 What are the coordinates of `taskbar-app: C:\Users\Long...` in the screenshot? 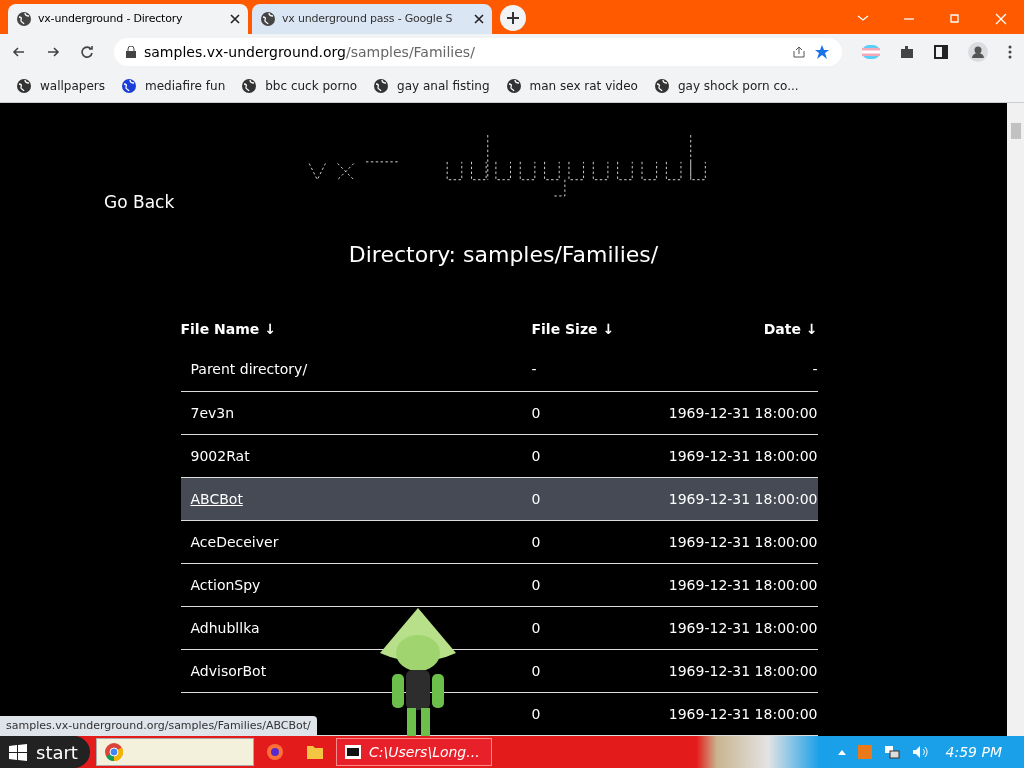 It's located at (414, 752).